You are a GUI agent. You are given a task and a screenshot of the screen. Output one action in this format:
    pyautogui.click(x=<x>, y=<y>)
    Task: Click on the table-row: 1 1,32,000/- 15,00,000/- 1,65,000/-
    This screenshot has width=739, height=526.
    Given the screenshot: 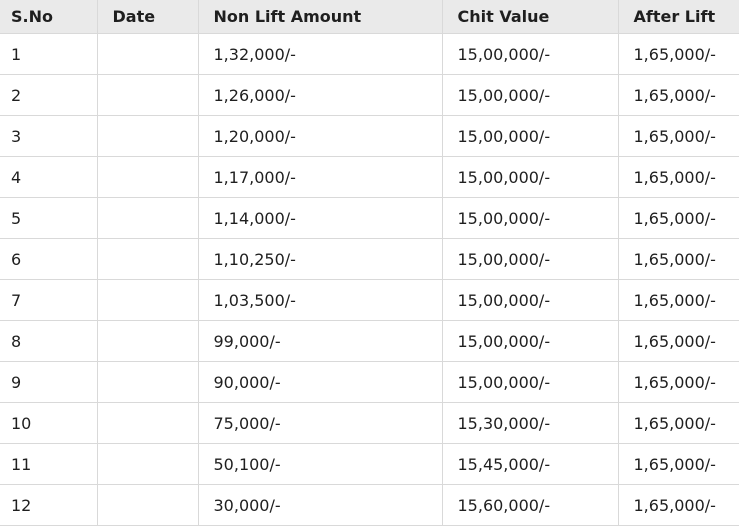 What is the action you would take?
    pyautogui.click(x=369, y=54)
    